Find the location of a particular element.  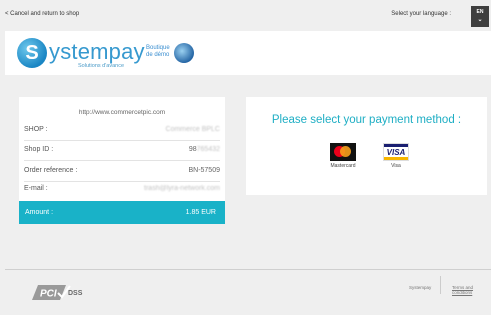

systempay-logo-icon: S is located at coordinates (32, 53).